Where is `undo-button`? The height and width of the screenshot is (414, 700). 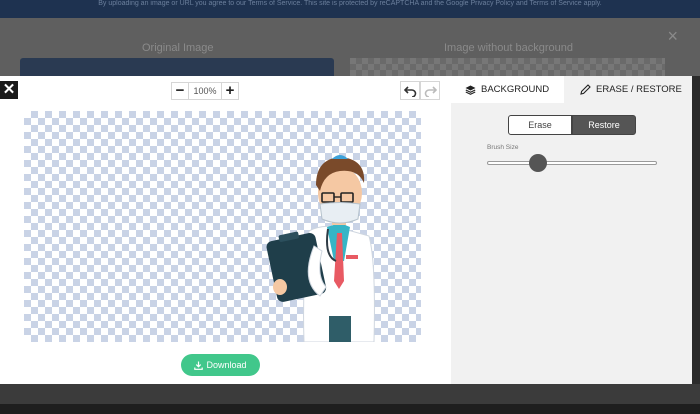 undo-button is located at coordinates (410, 90).